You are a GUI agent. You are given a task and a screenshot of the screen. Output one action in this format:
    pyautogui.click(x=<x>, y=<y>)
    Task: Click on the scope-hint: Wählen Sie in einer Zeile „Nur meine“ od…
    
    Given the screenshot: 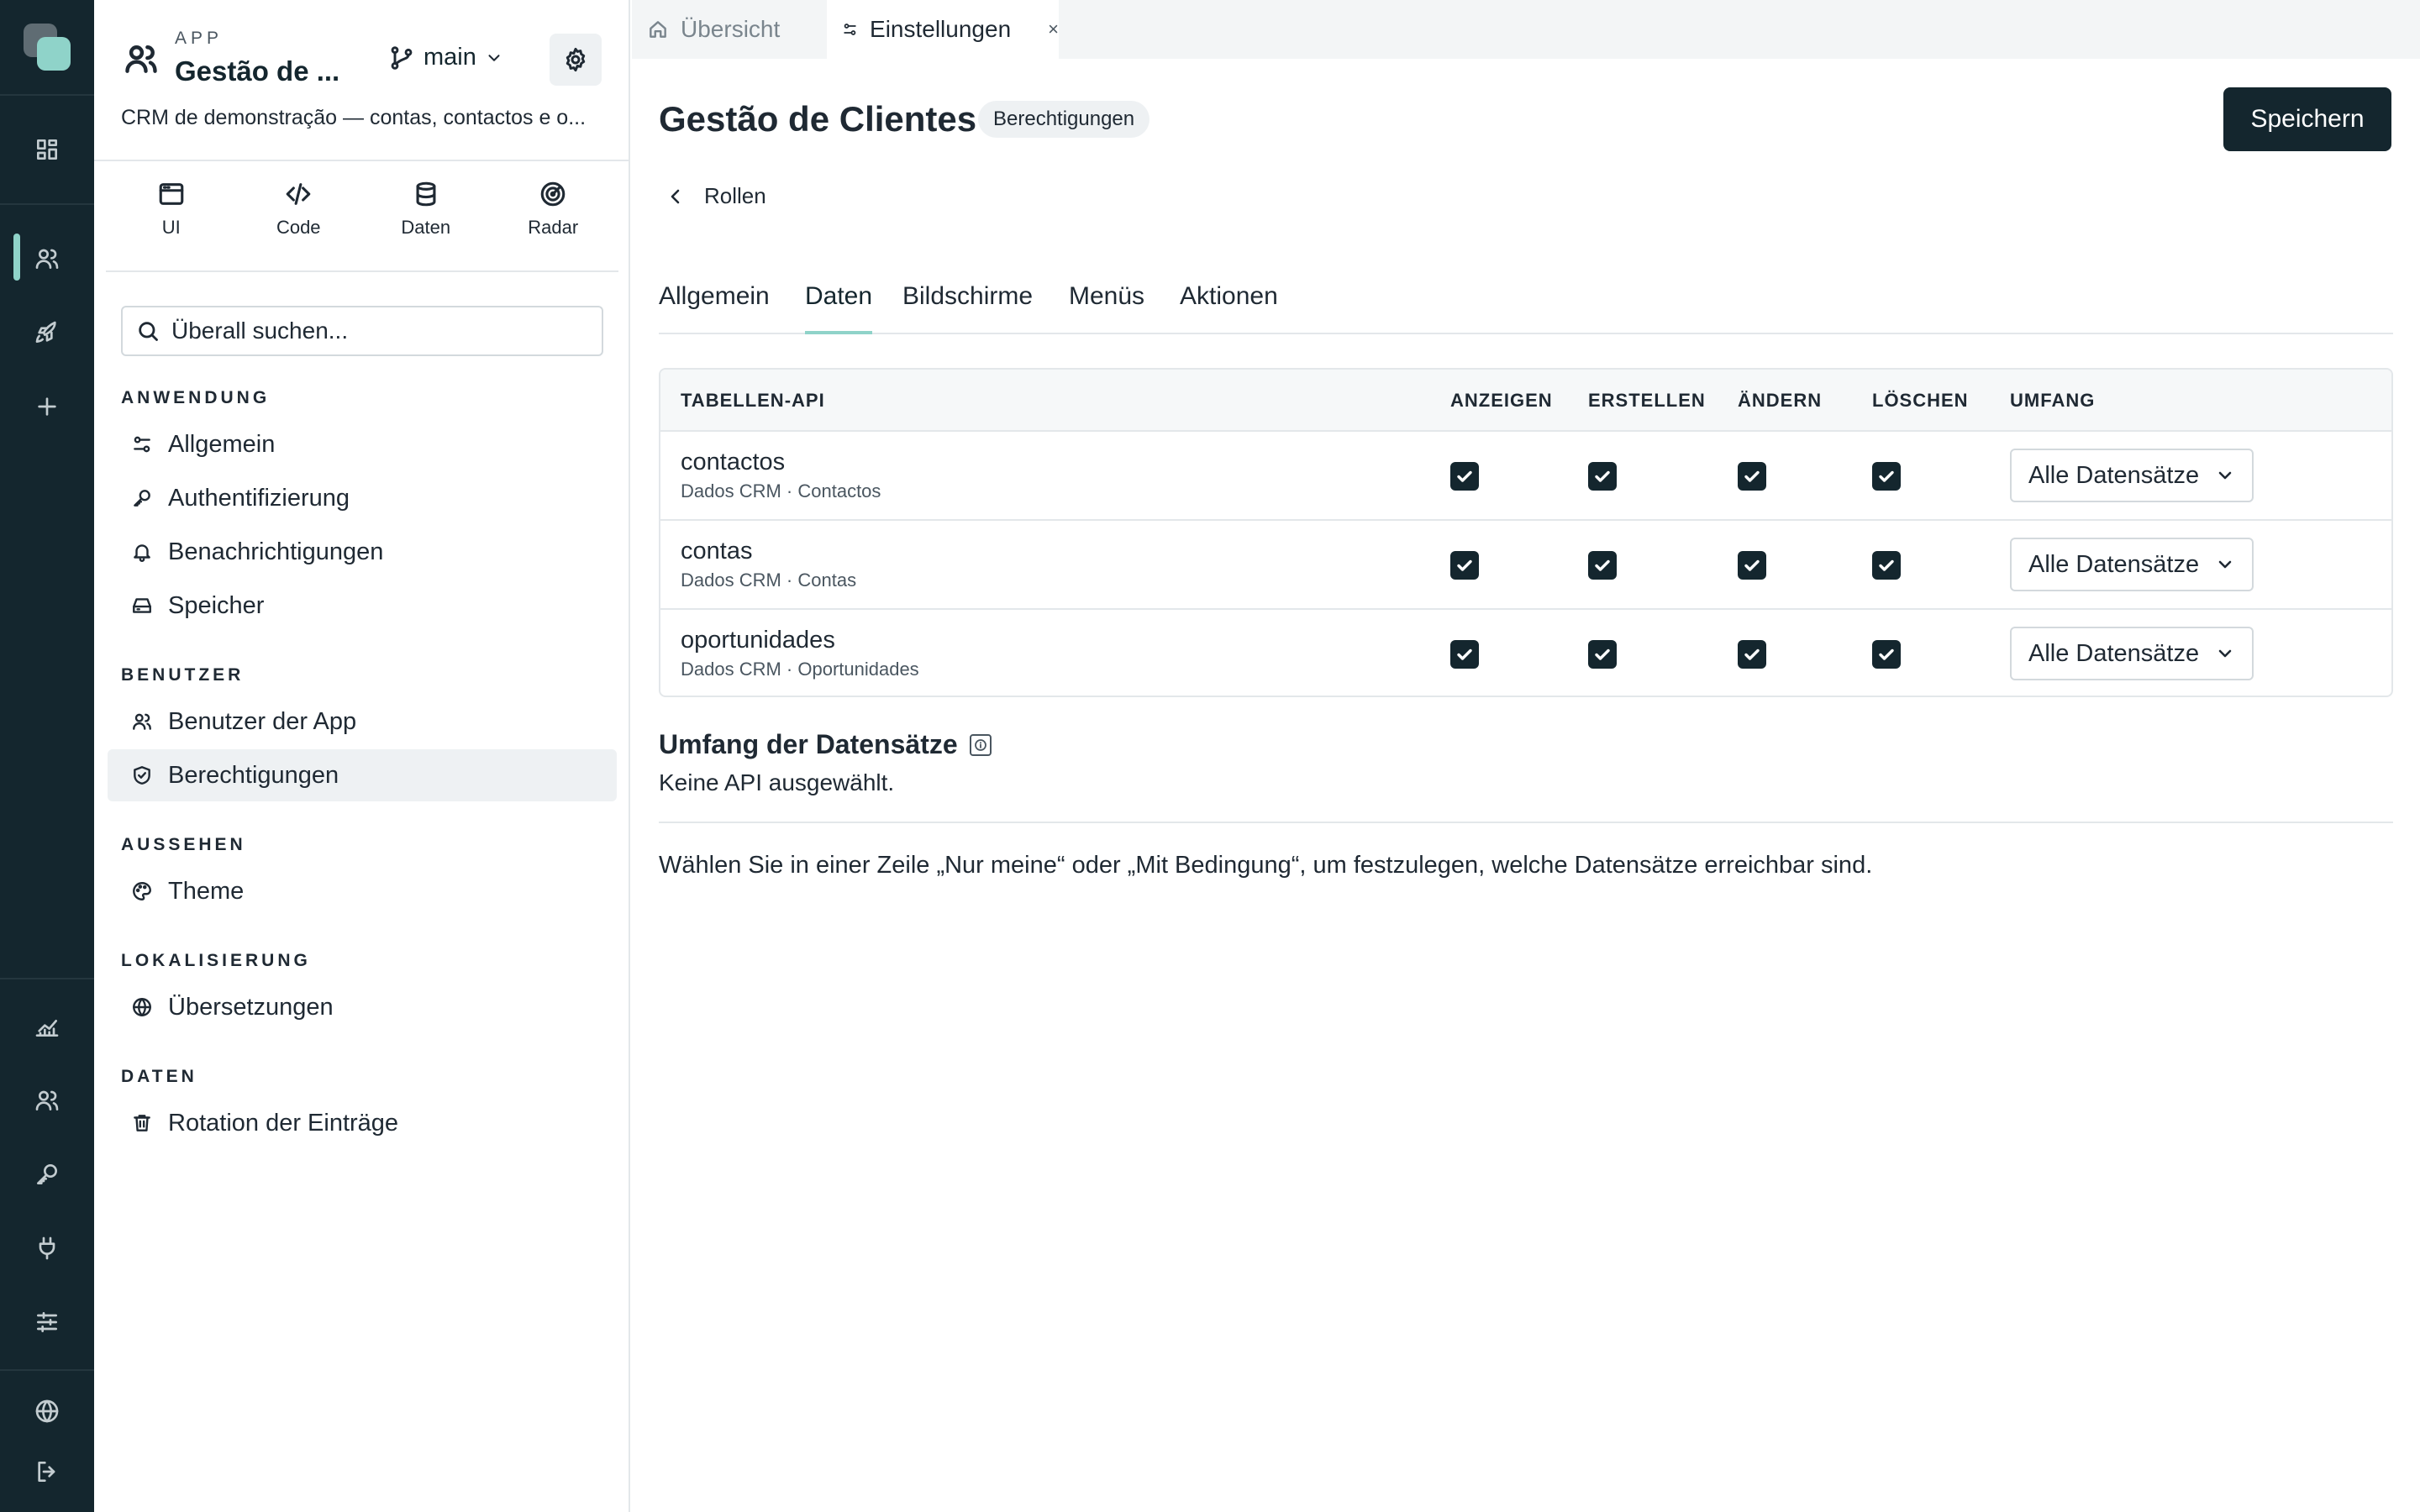 What is the action you would take?
    pyautogui.click(x=1266, y=865)
    